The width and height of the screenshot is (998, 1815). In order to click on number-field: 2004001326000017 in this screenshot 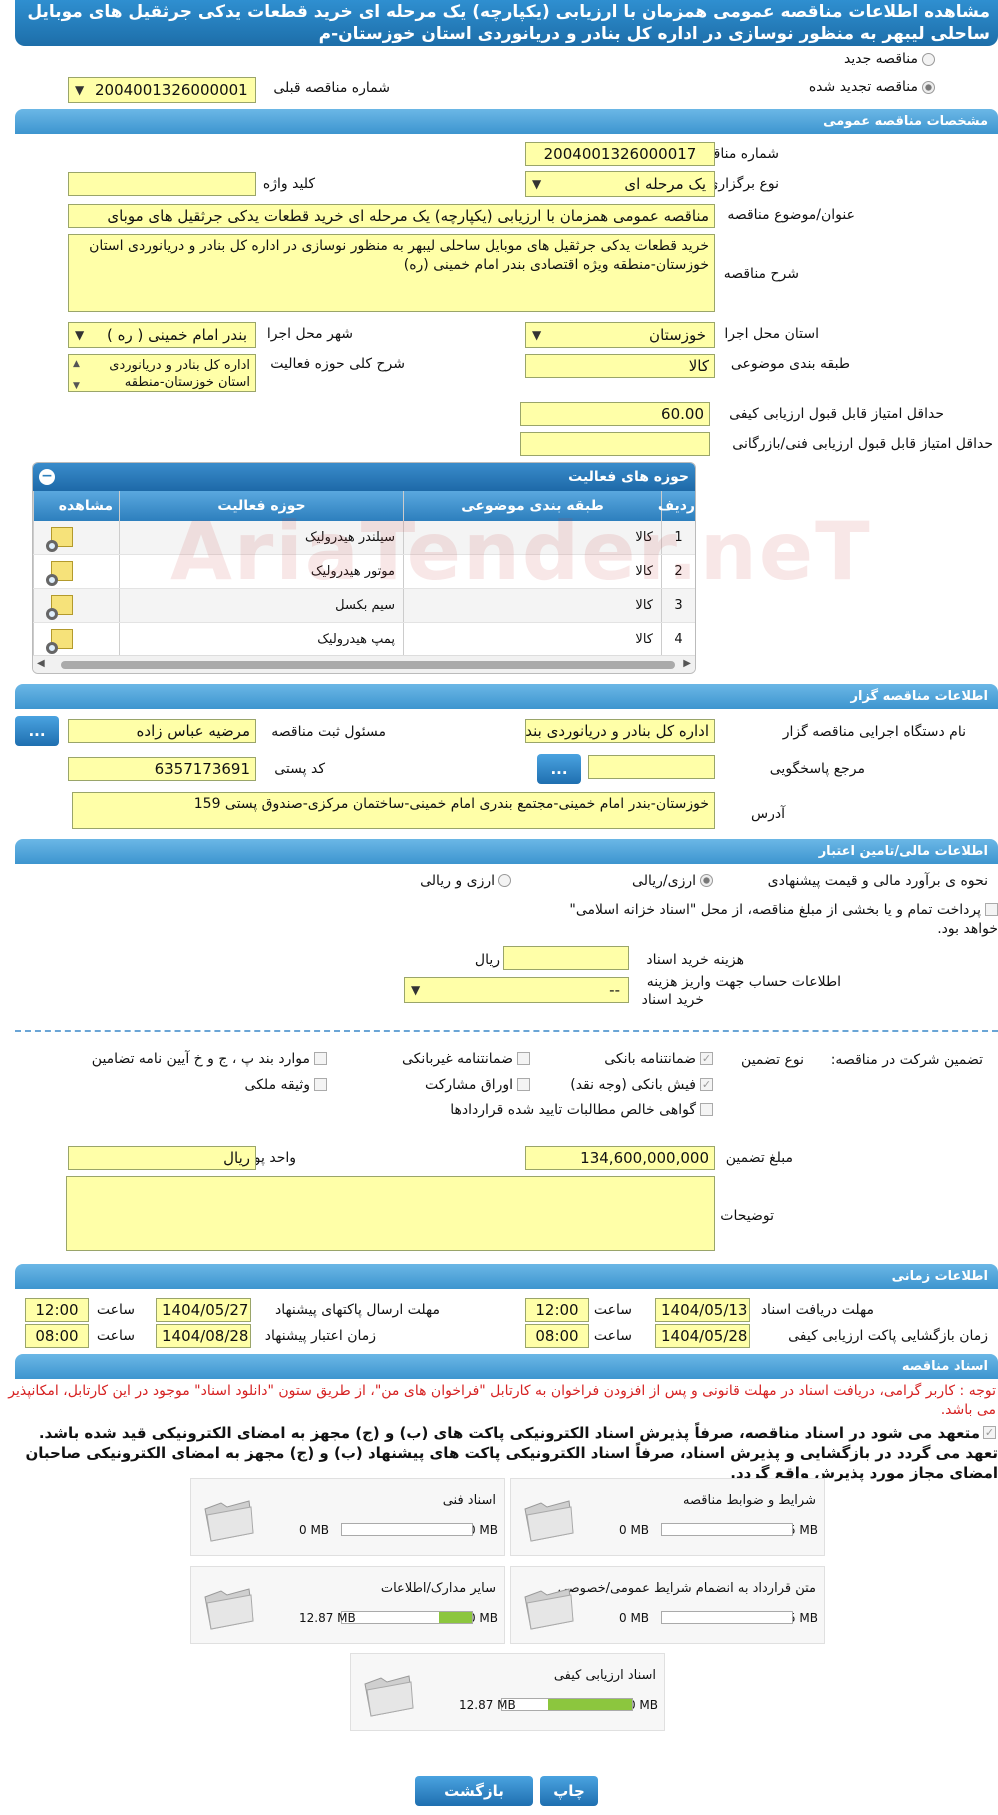, I will do `click(620, 154)`.